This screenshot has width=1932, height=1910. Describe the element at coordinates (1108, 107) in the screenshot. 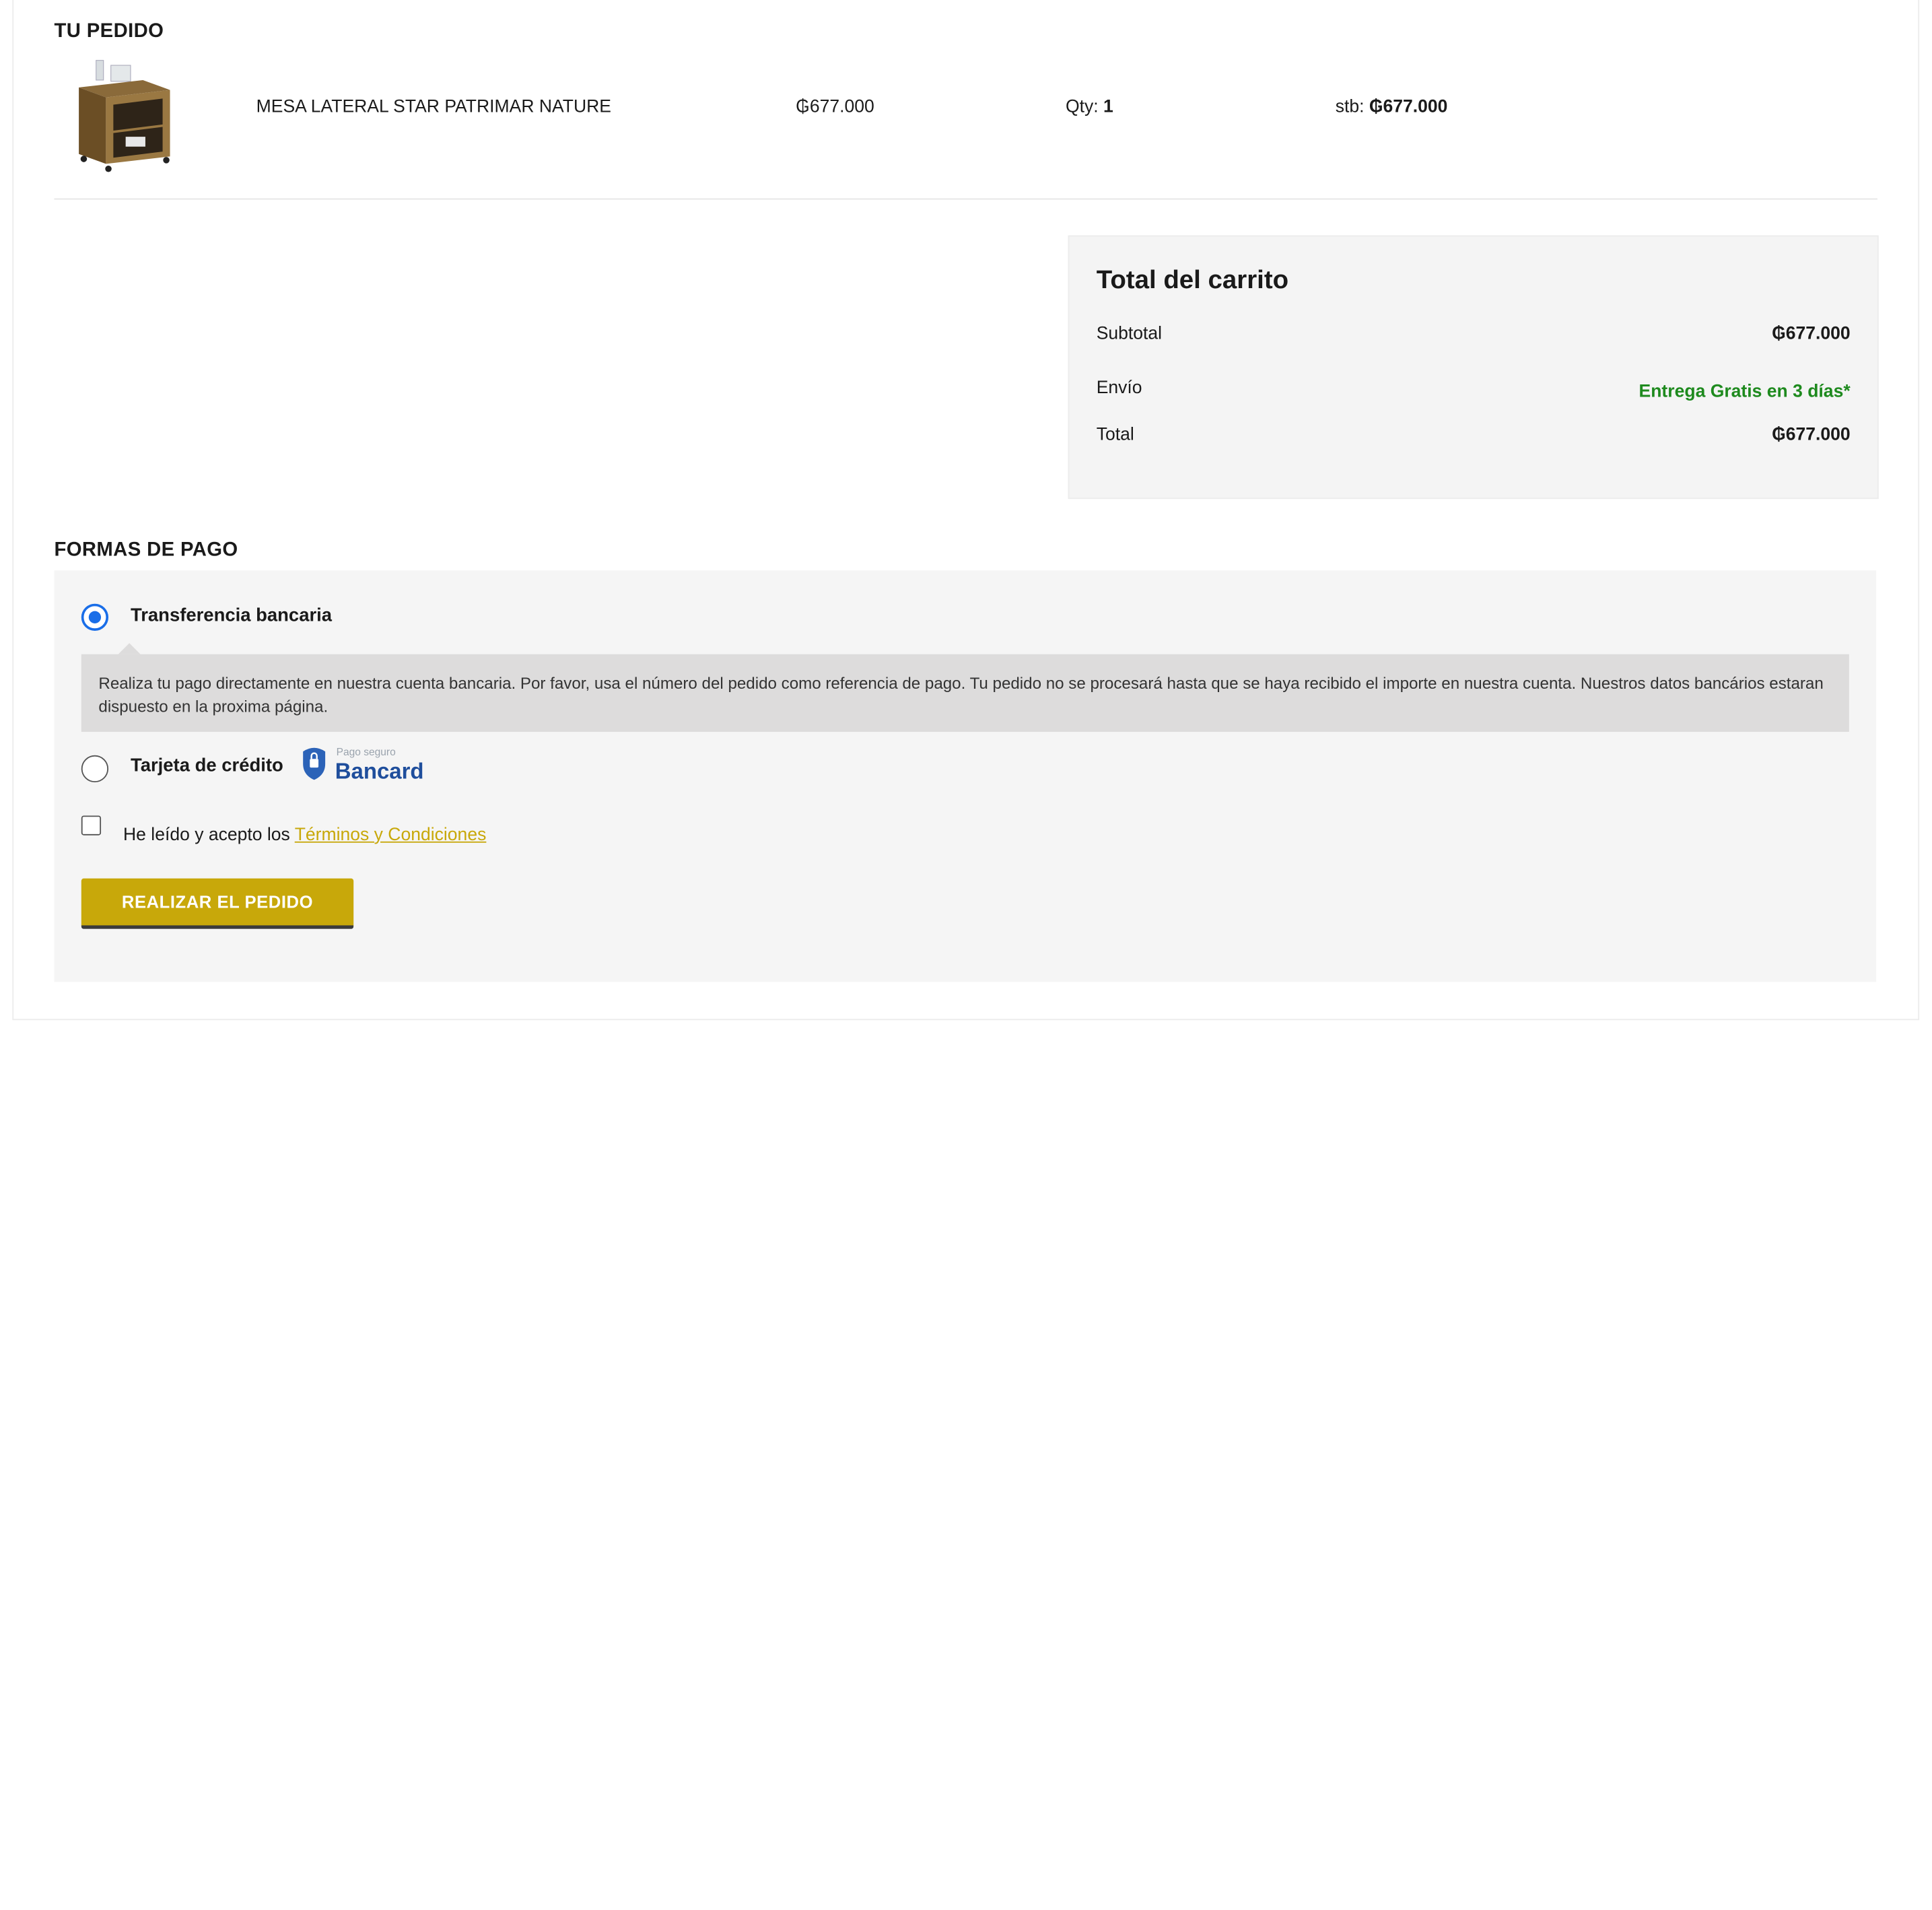

I see `qty-value: 1` at that location.